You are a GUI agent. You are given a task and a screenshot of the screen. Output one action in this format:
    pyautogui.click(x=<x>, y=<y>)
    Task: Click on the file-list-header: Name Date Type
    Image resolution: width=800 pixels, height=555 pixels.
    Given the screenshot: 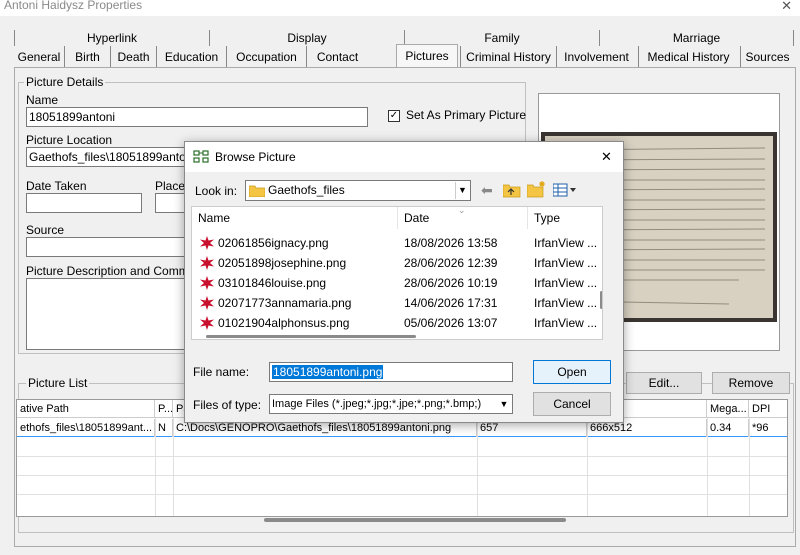 What is the action you would take?
    pyautogui.click(x=397, y=218)
    